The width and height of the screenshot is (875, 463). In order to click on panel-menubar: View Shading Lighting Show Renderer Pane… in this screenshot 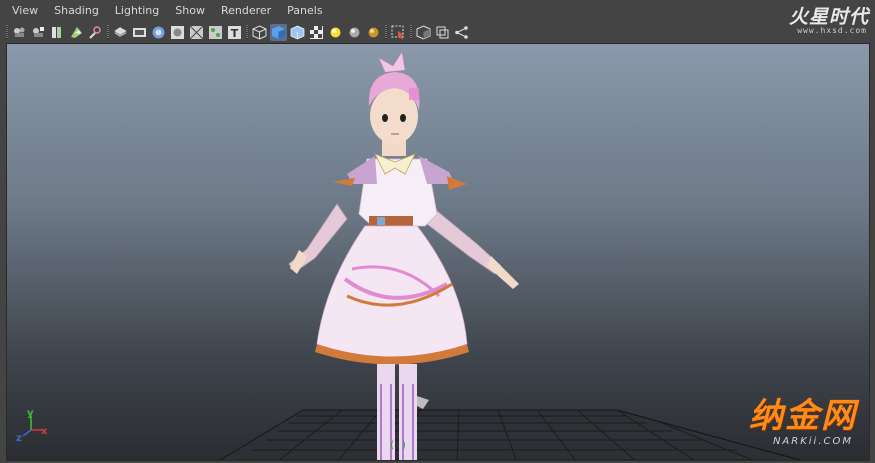, I will do `click(437, 11)`.